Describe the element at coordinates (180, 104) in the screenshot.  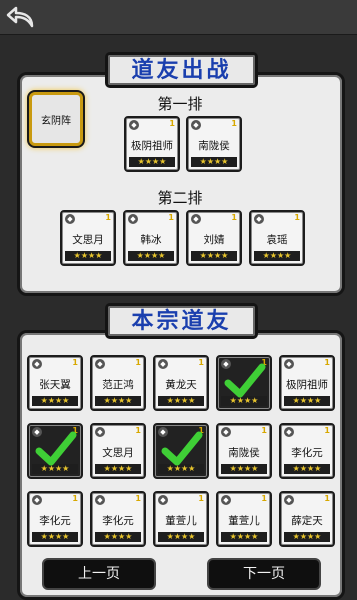
I see `row1-label: 第一排` at that location.